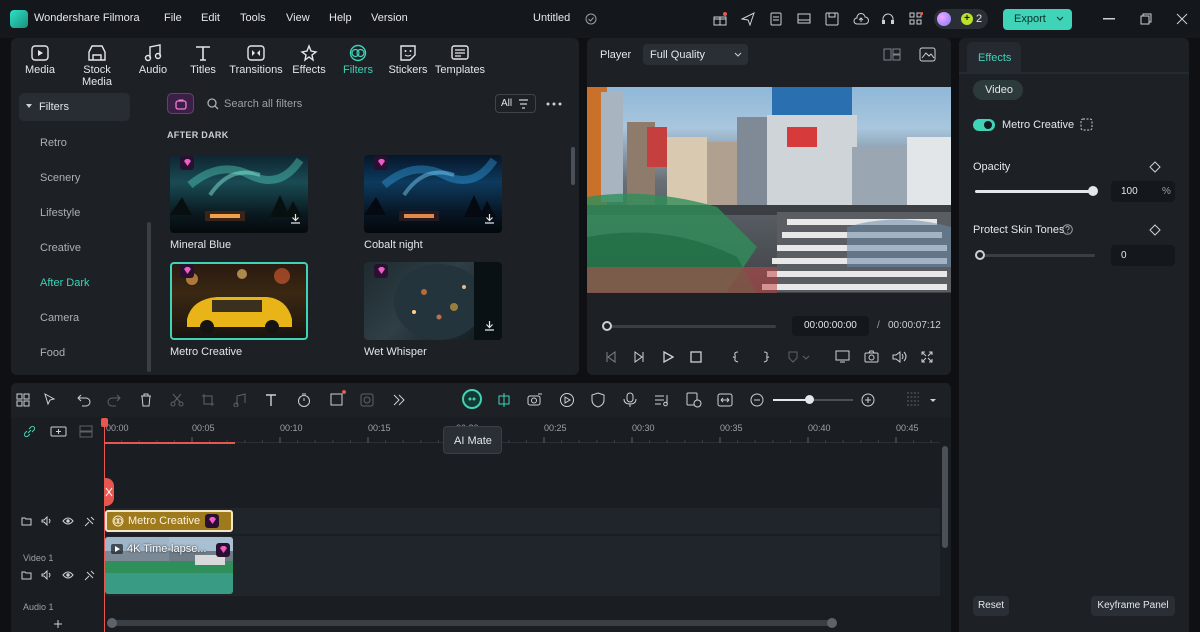  What do you see at coordinates (696, 357) in the screenshot?
I see `stop-icon` at bounding box center [696, 357].